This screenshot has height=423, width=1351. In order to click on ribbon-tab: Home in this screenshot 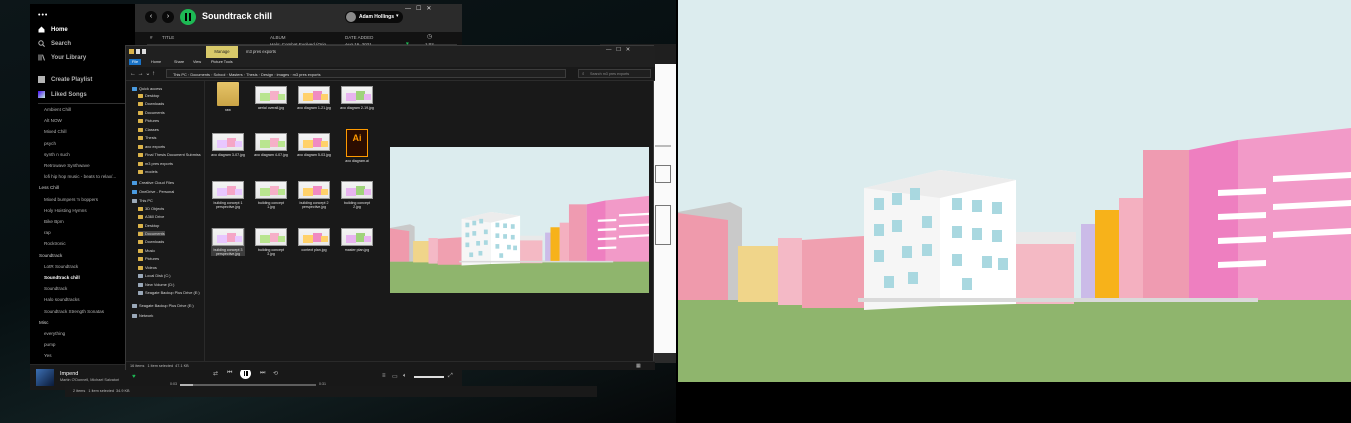, I will do `click(156, 62)`.